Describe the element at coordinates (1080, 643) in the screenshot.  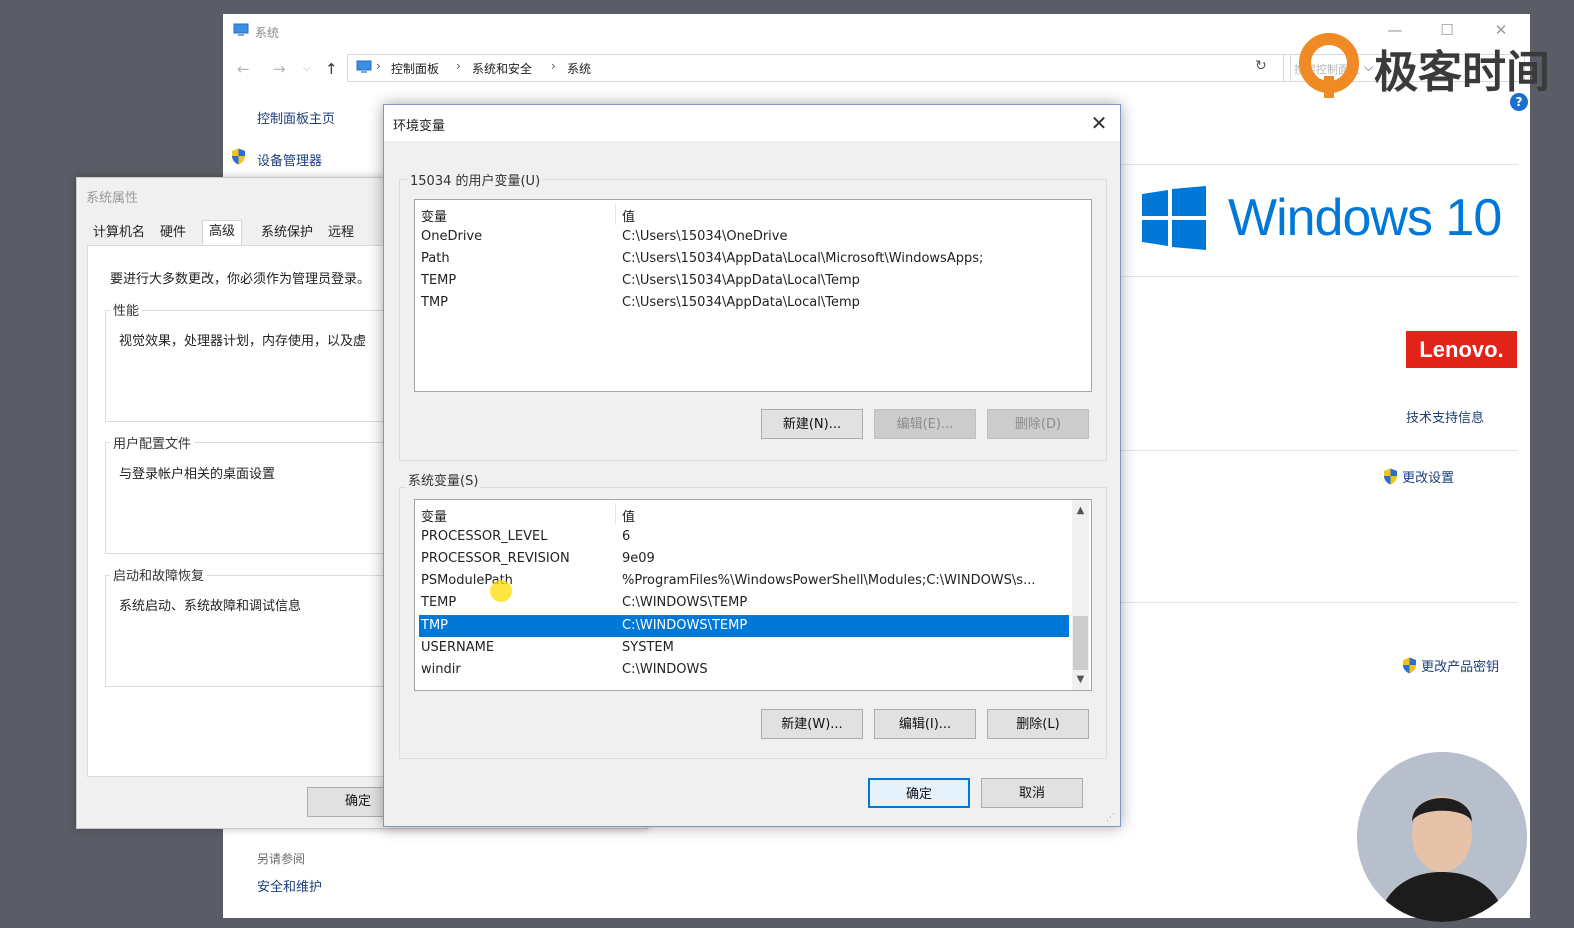
I see `scrollbar-thumb` at that location.